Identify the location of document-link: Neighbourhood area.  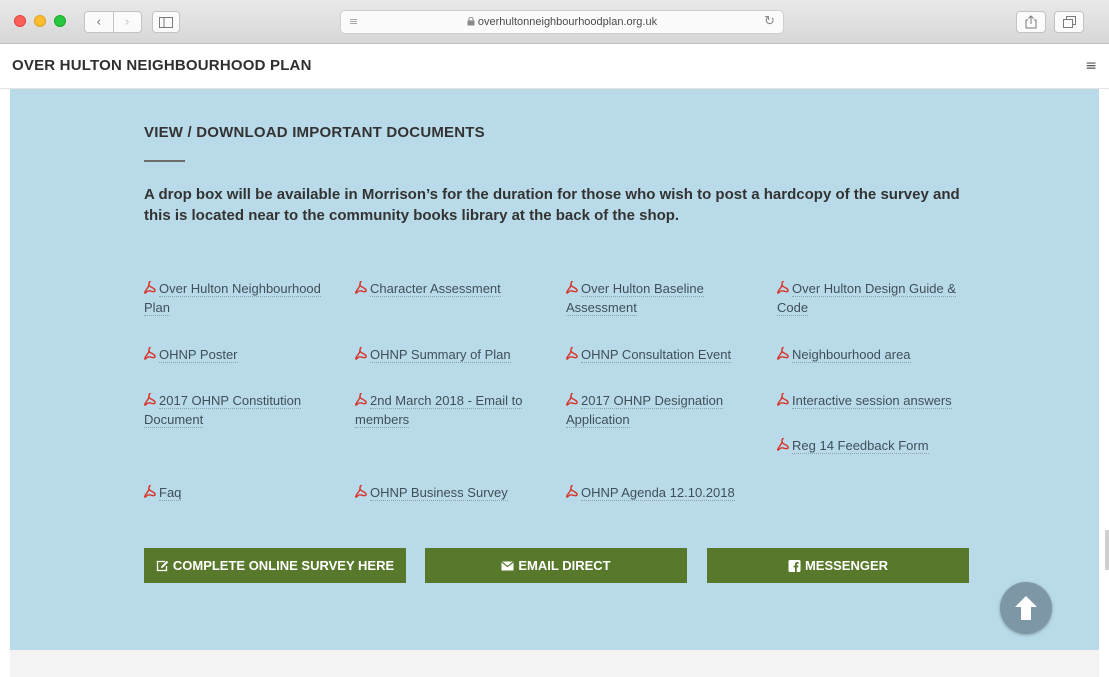
(877, 354).